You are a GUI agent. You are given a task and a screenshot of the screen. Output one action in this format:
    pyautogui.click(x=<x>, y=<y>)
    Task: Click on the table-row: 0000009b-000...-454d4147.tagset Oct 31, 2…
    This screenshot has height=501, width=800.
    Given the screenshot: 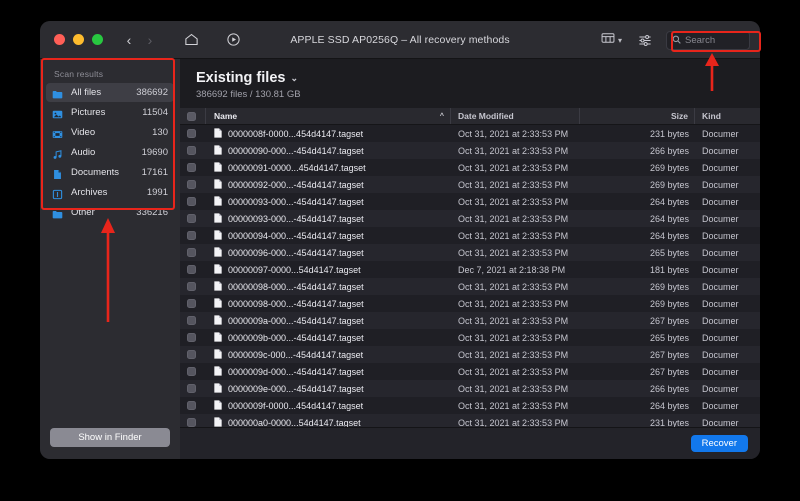 What is the action you would take?
    pyautogui.click(x=470, y=337)
    